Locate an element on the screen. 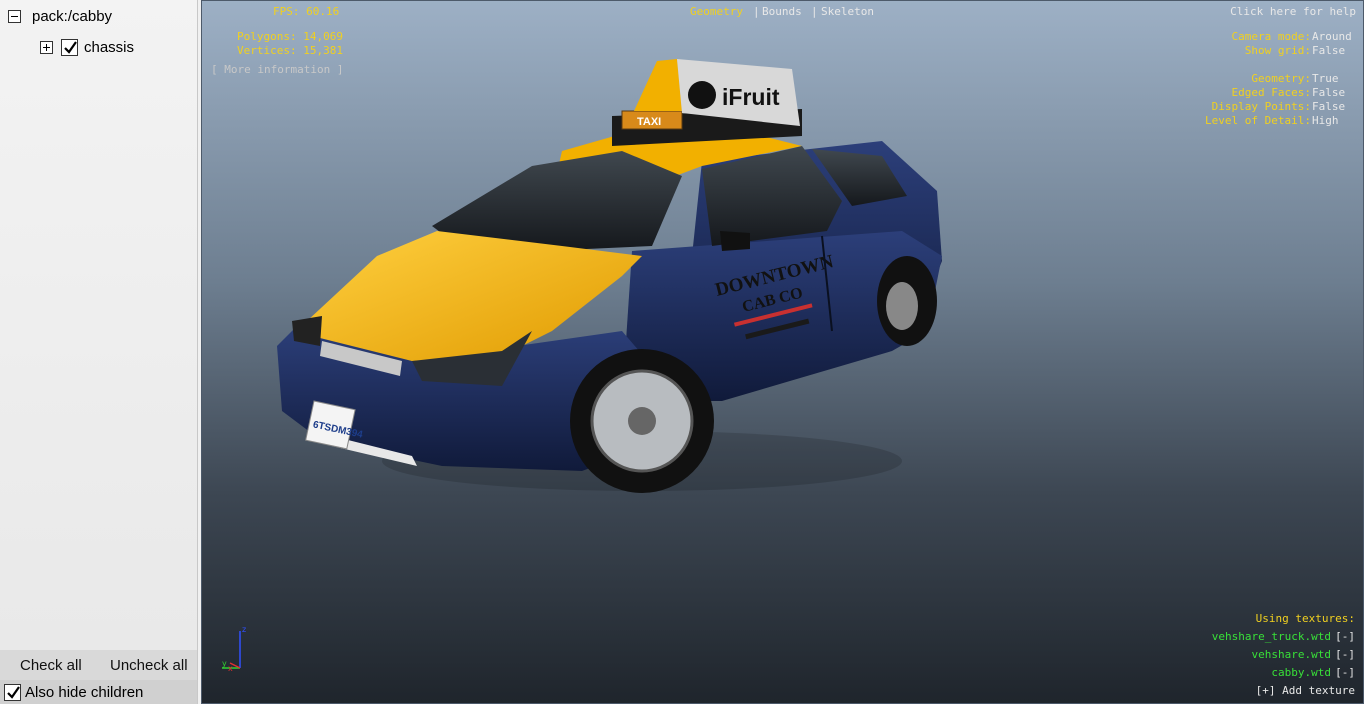  tab-geometry: Geometry is located at coordinates (716, 11).